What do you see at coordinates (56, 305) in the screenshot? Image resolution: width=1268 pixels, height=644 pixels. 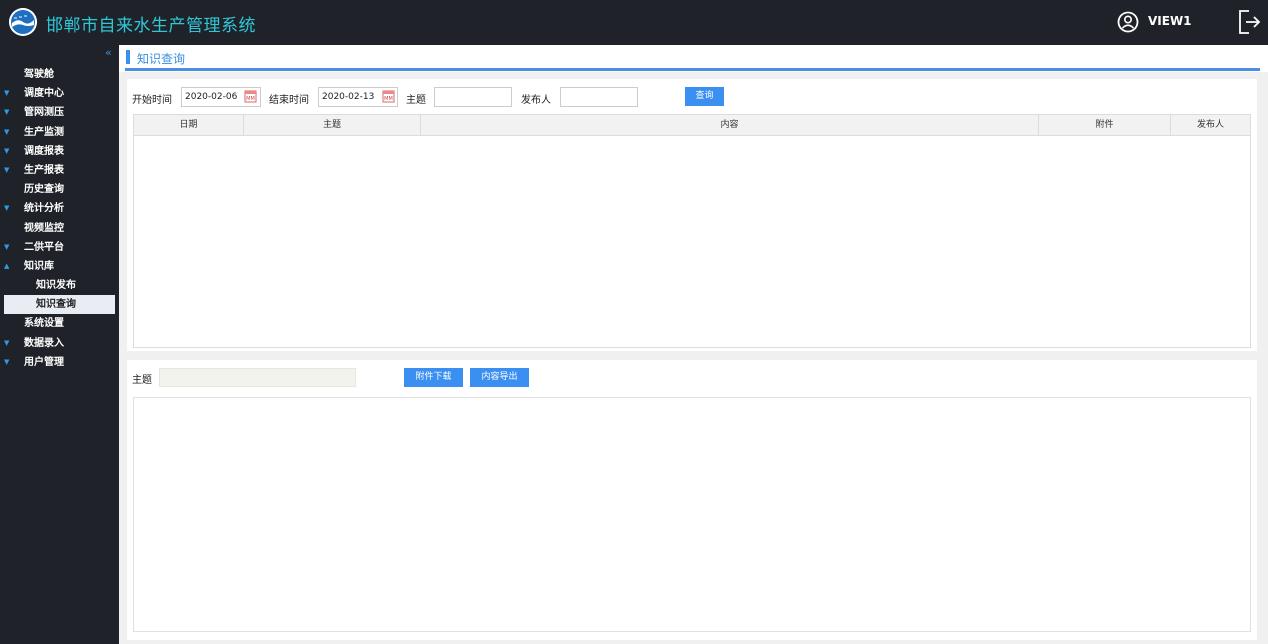 I see `sidebar-item-label: 知识查询` at bounding box center [56, 305].